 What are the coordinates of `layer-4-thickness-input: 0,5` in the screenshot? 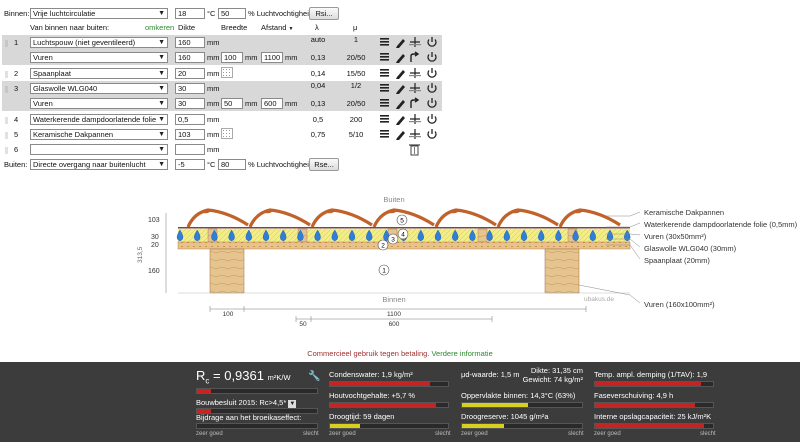 It's located at (190, 119).